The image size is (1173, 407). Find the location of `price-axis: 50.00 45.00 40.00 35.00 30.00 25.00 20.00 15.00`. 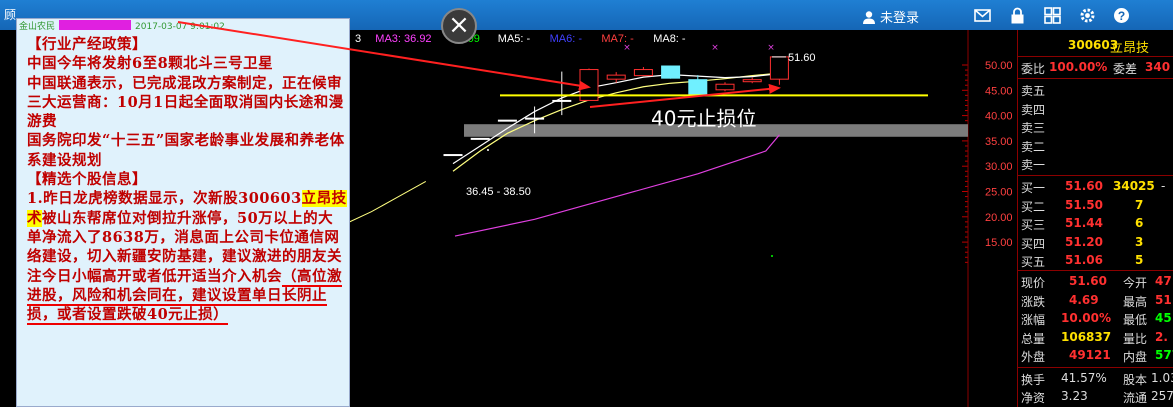

price-axis: 50.00 45.00 40.00 35.00 30.00 25.00 20.00 15.00 is located at coordinates (987, 161).